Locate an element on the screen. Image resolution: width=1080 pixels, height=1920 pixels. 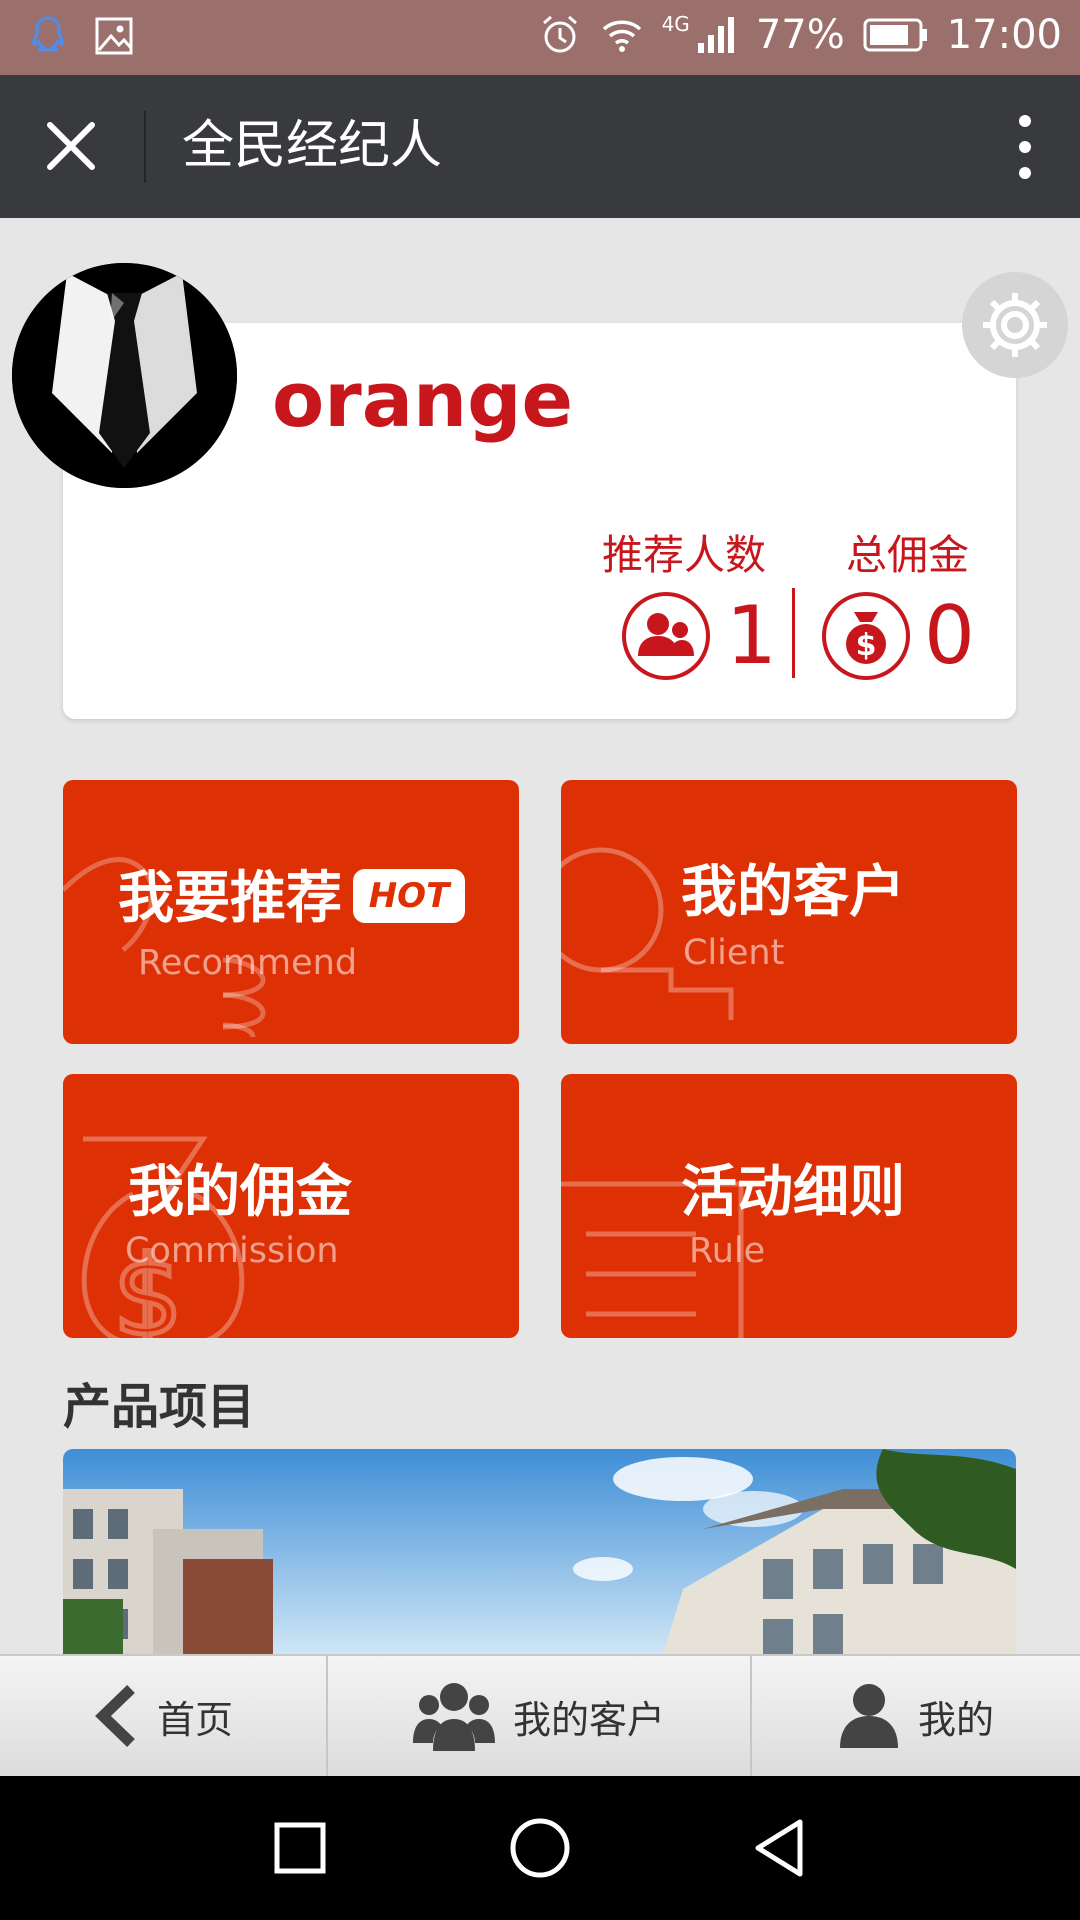
product-image is located at coordinates (539, 1551).